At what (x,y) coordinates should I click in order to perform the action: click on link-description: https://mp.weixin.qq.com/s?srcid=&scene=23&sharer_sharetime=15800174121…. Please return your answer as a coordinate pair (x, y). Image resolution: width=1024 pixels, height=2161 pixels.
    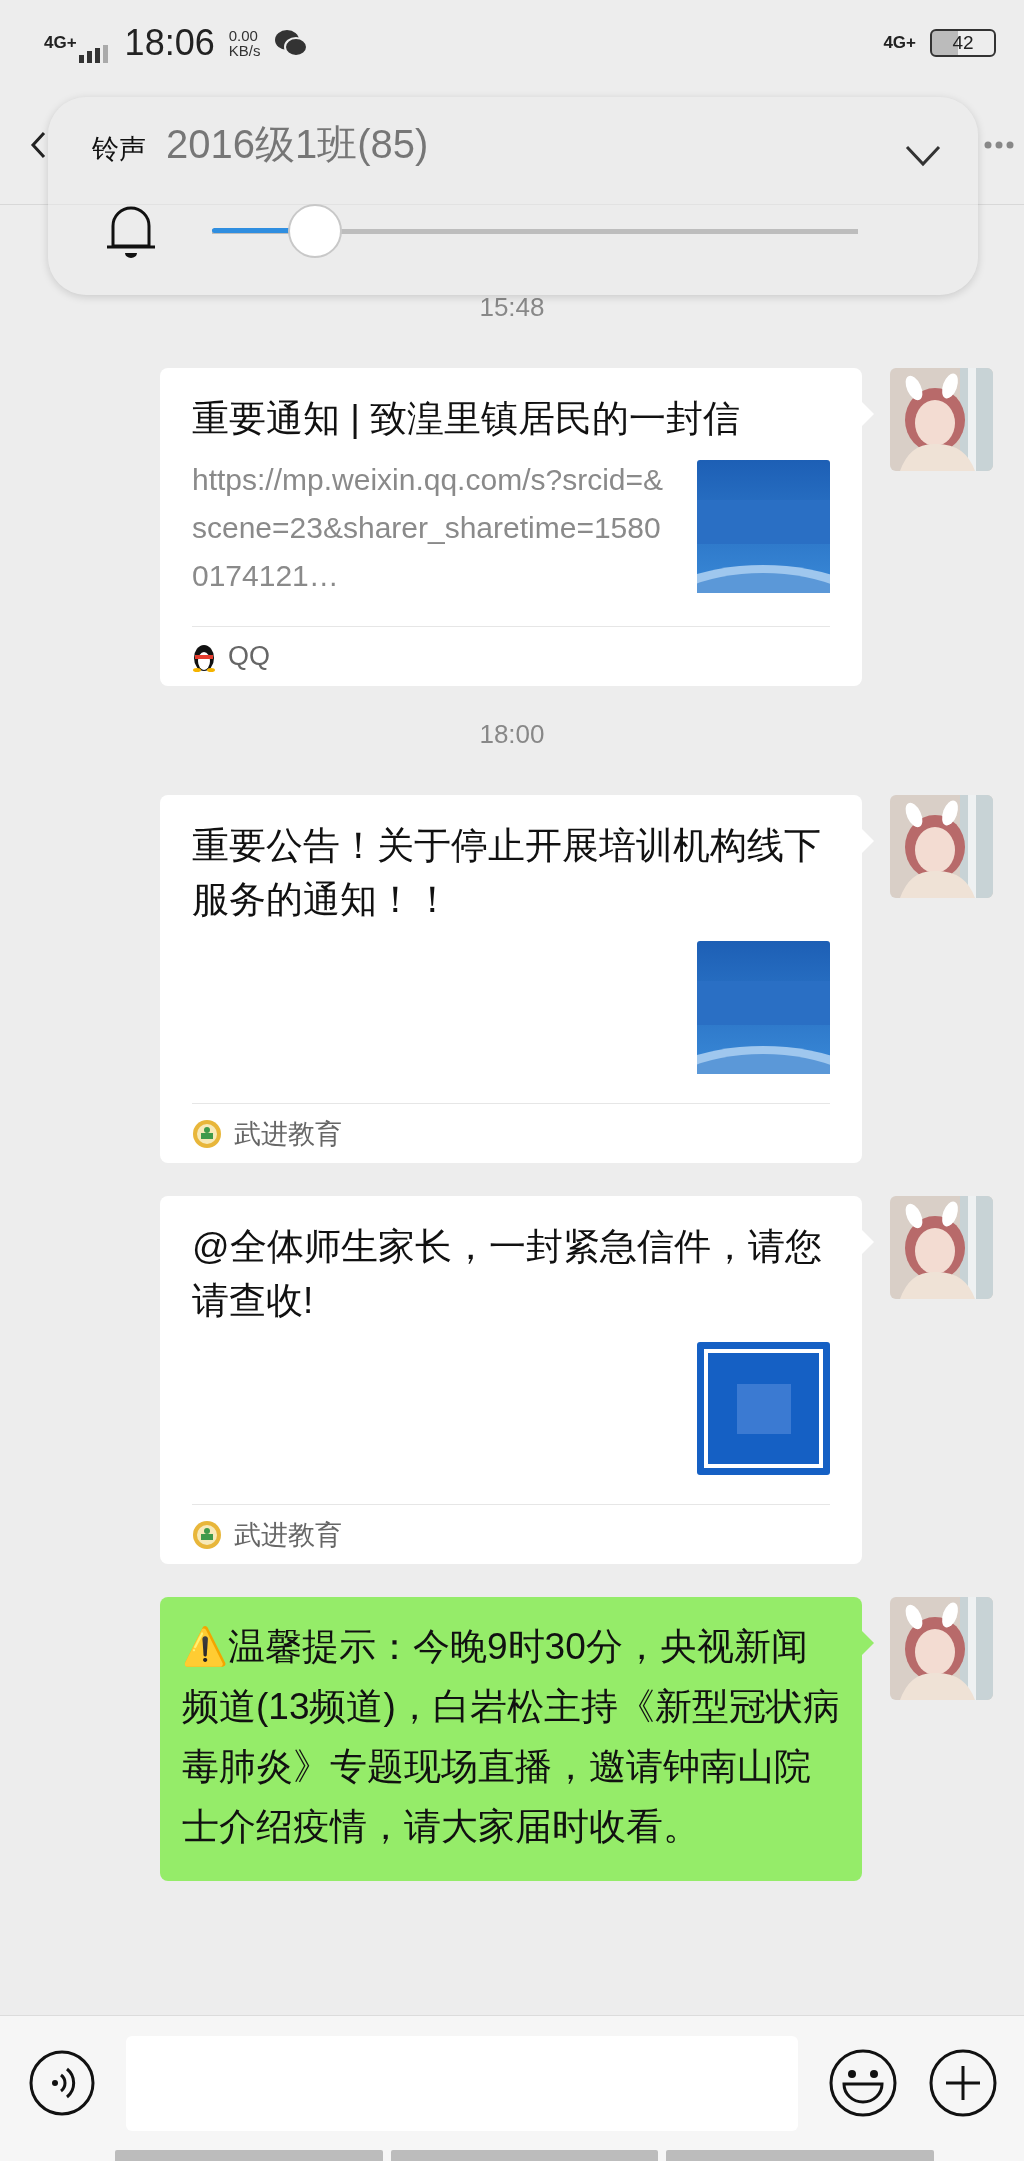
    Looking at the image, I should click on (428, 528).